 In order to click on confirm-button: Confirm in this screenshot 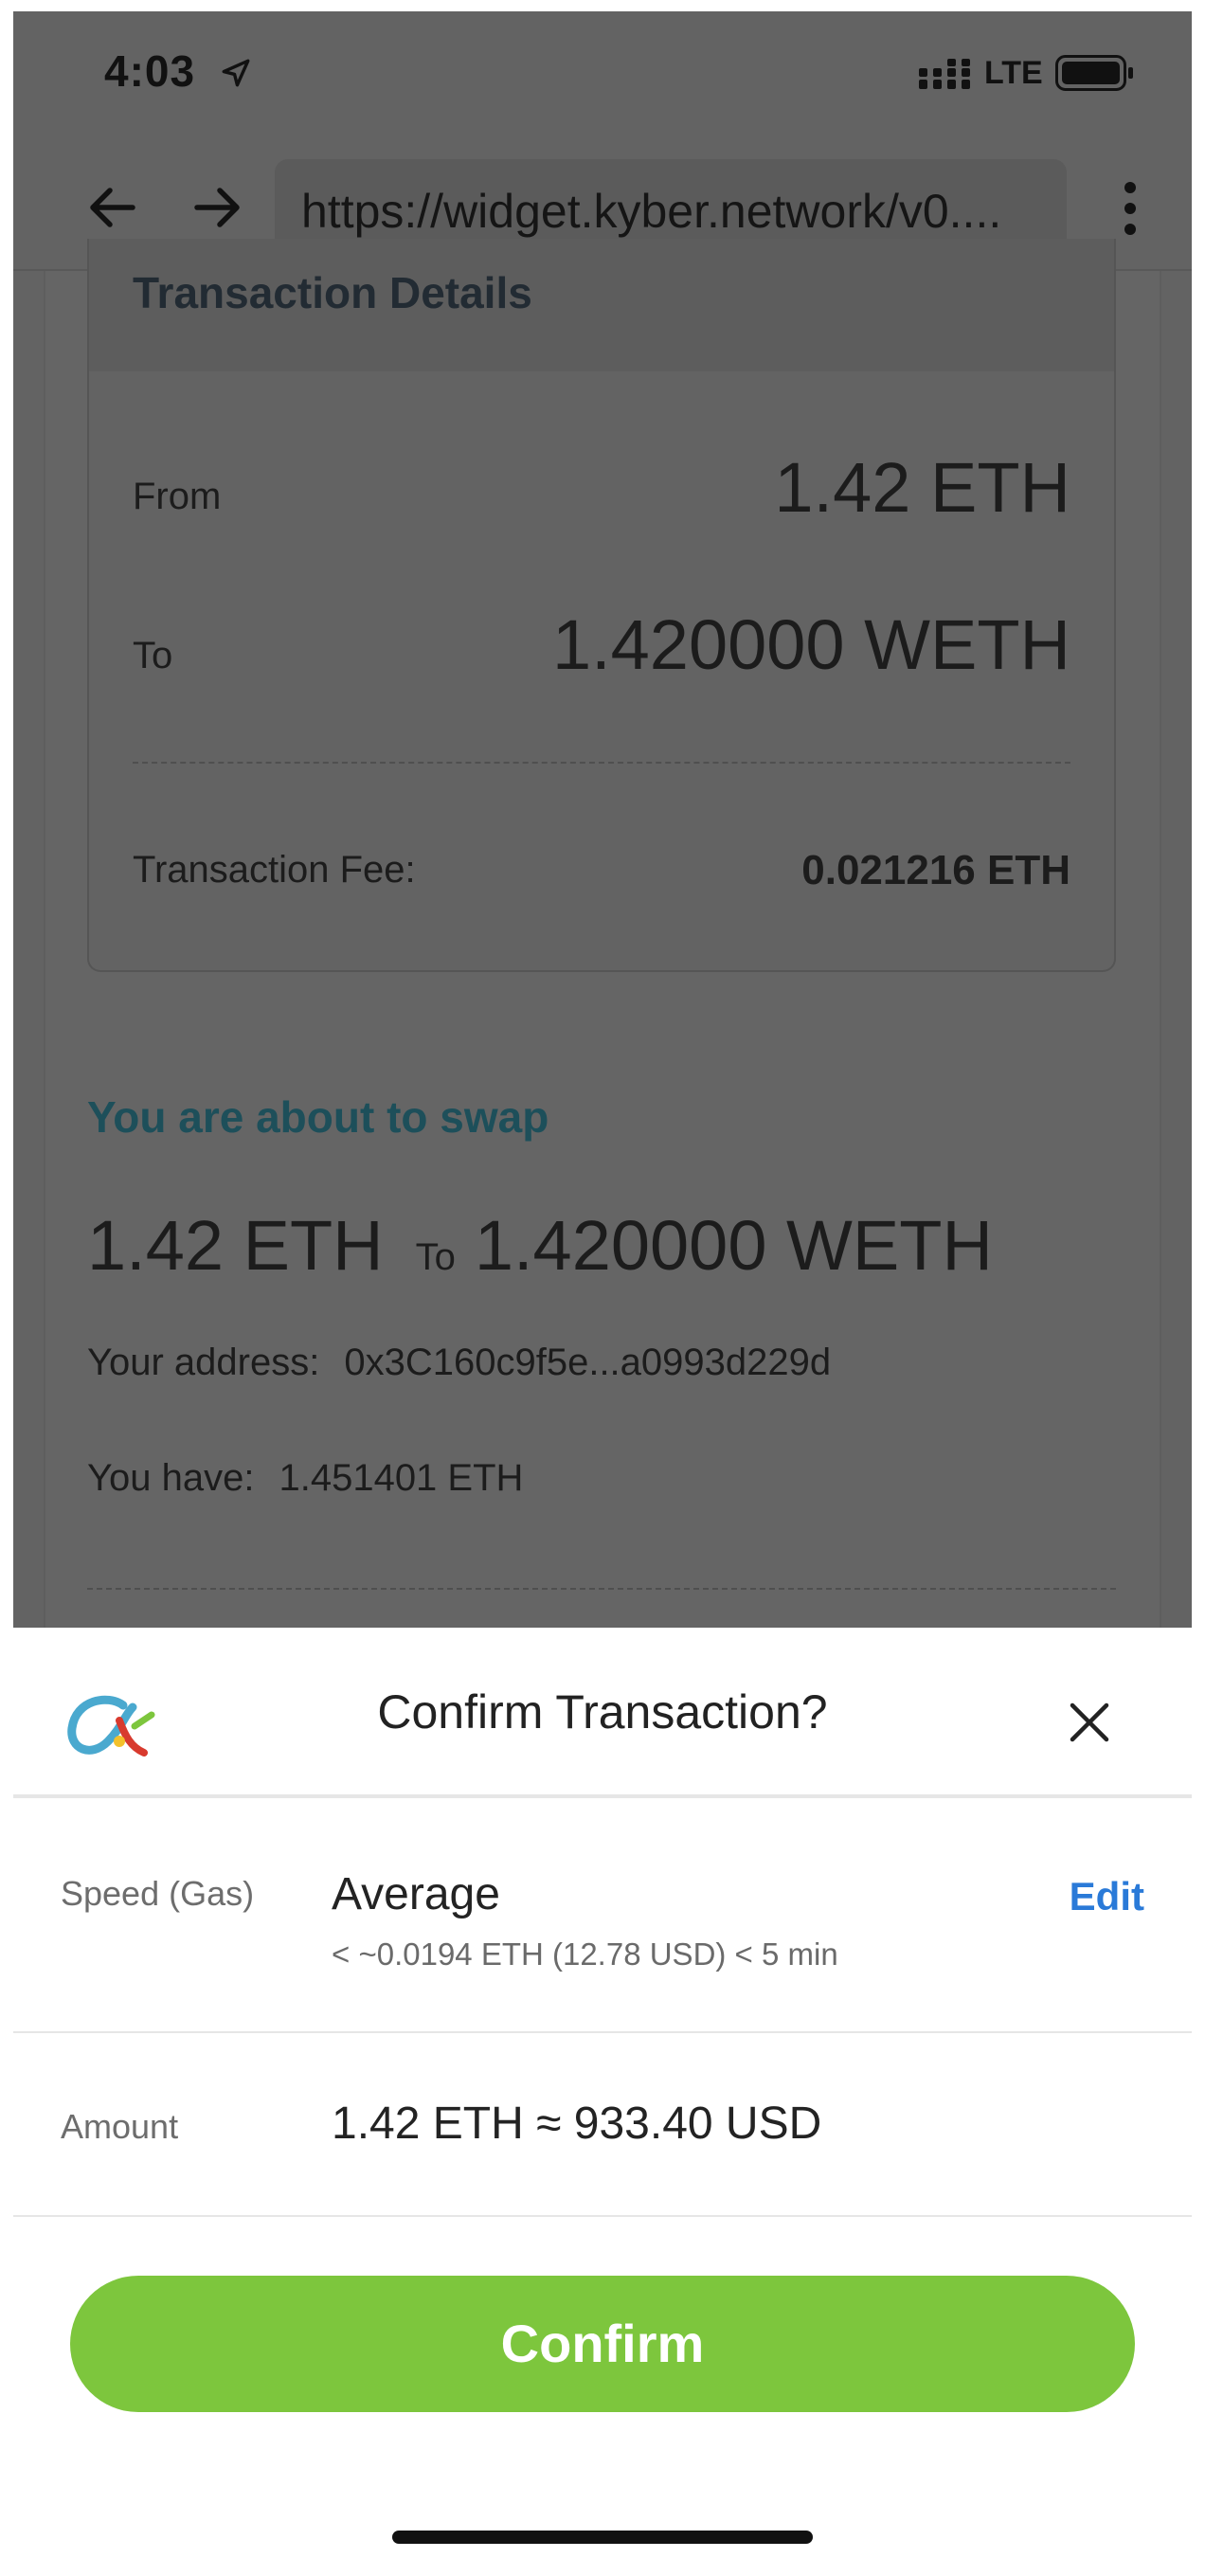, I will do `click(602, 2344)`.